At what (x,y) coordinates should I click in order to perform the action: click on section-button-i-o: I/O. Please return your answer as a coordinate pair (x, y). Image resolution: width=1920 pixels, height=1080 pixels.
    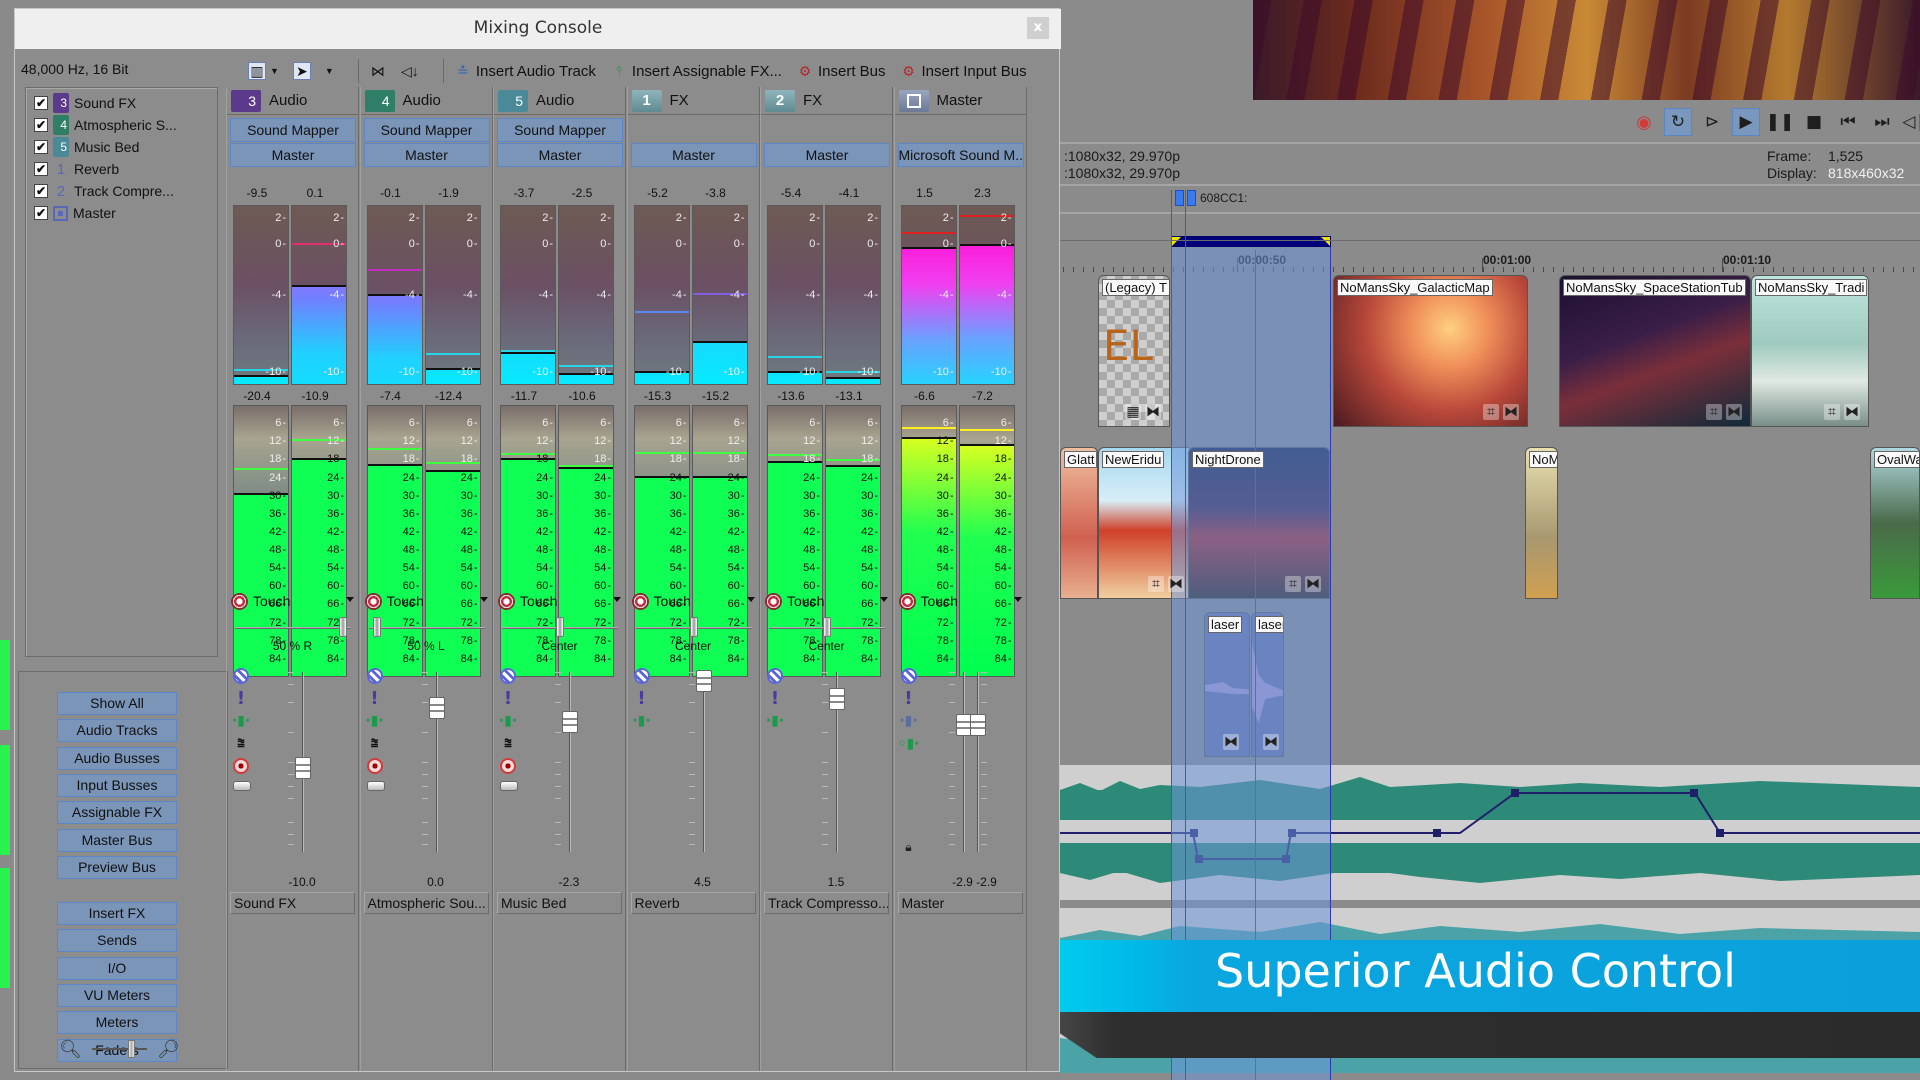
    Looking at the image, I should click on (117, 968).